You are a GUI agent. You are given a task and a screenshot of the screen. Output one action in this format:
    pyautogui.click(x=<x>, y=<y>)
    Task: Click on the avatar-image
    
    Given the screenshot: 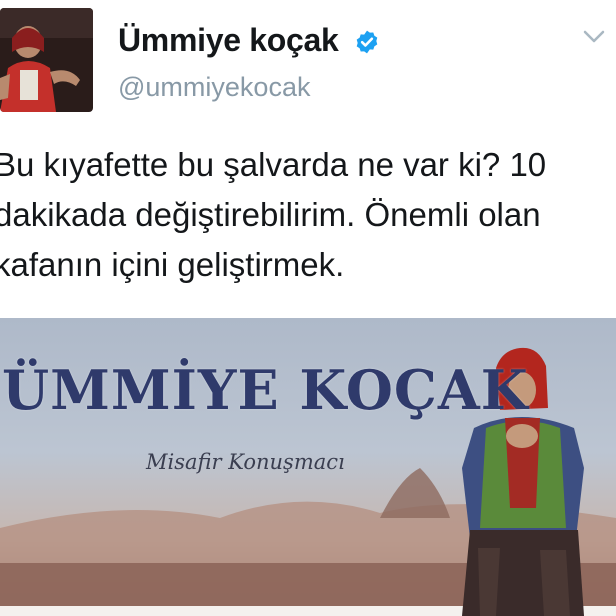 What is the action you would take?
    pyautogui.click(x=46, y=60)
    